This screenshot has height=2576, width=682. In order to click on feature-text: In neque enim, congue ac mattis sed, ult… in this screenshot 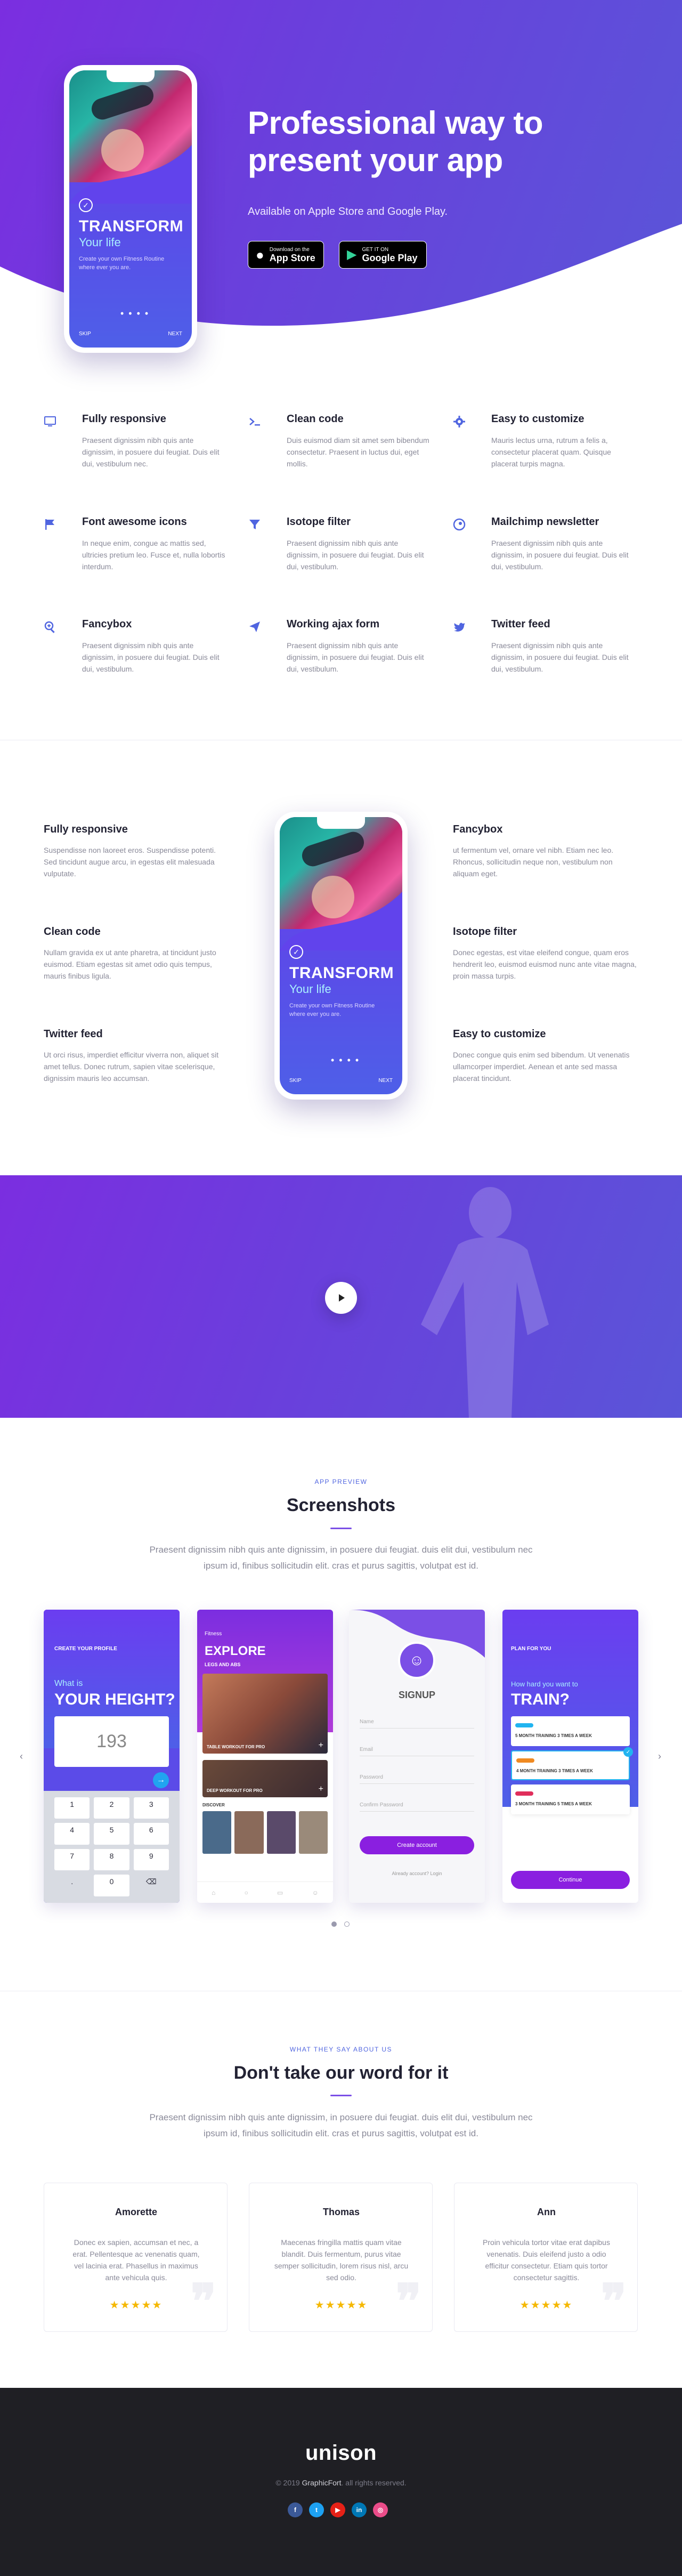, I will do `click(154, 555)`.